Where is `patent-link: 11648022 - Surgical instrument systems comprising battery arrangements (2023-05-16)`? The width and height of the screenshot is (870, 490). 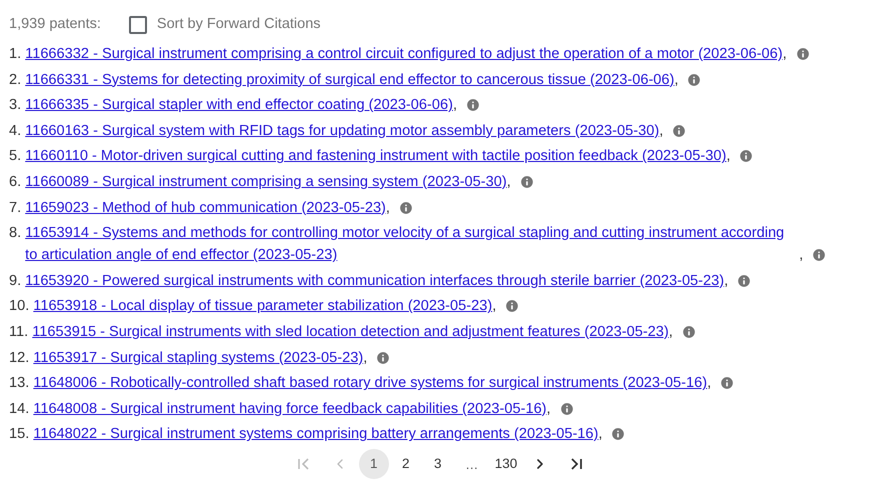
patent-link: 11648022 - Surgical instrument systems comprising battery arrangements (2023-05-16) is located at coordinates (315, 434).